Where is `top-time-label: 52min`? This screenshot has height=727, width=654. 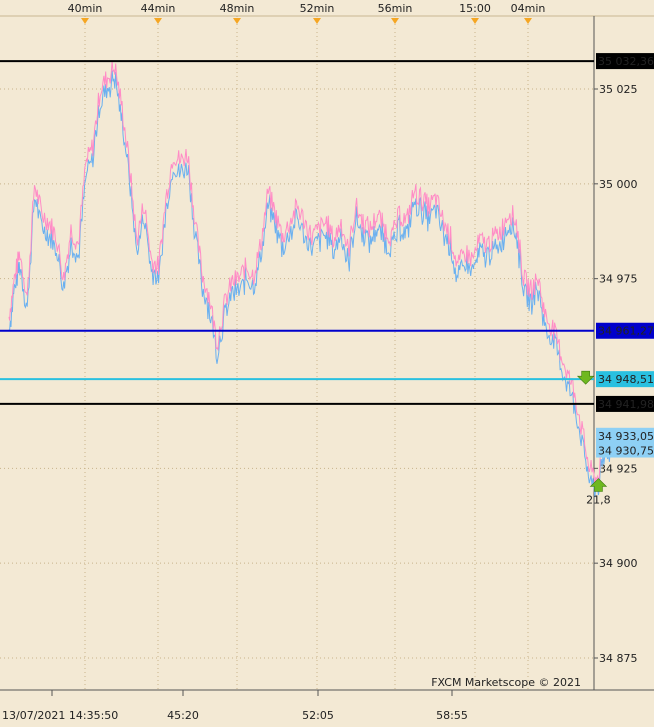 top-time-label: 52min is located at coordinates (317, 8).